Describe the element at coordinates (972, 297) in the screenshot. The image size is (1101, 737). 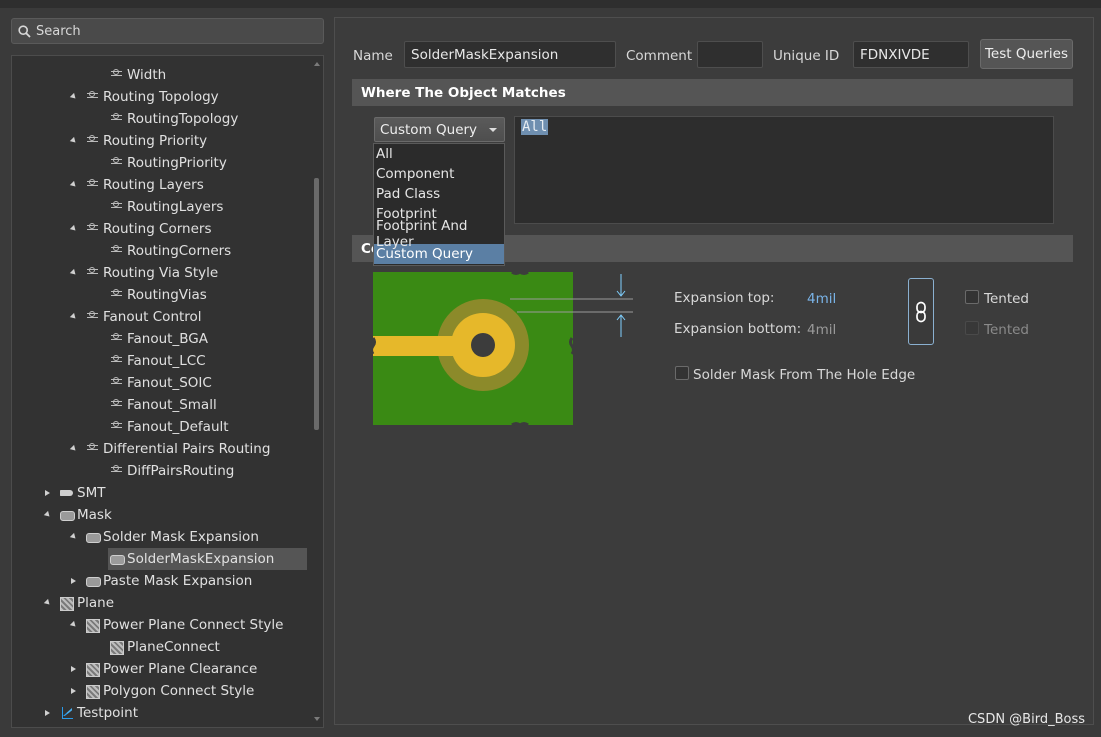
I see `tented-top-checkbox` at that location.